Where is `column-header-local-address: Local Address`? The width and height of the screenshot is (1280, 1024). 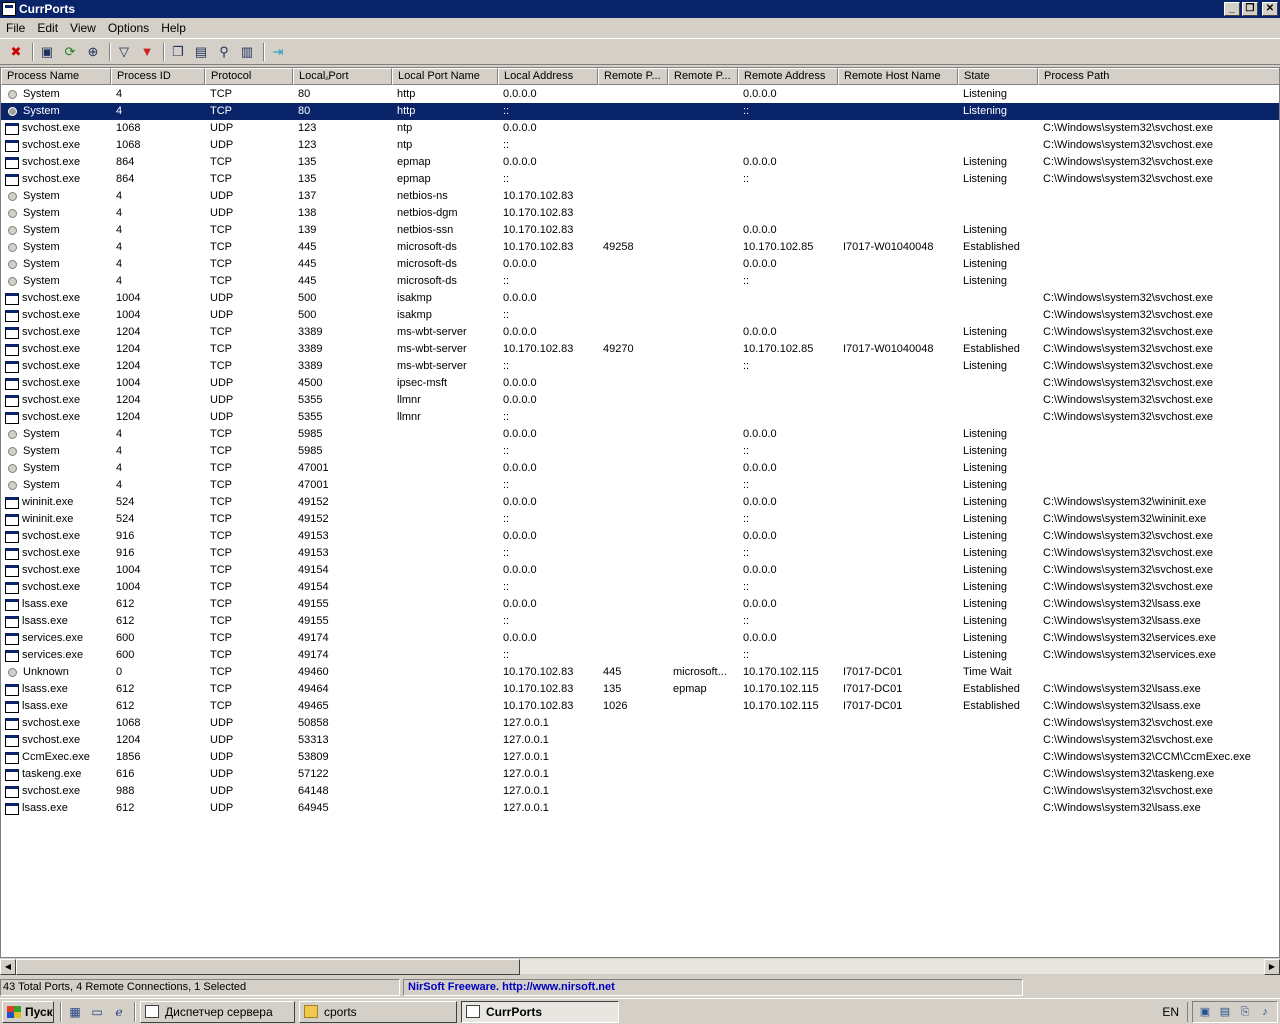
column-header-local-address: Local Address is located at coordinates (548, 76).